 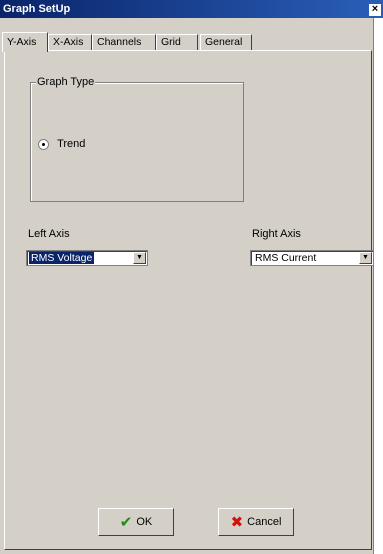 What do you see at coordinates (66, 82) in the screenshot?
I see `graph-type-title: Graph Type` at bounding box center [66, 82].